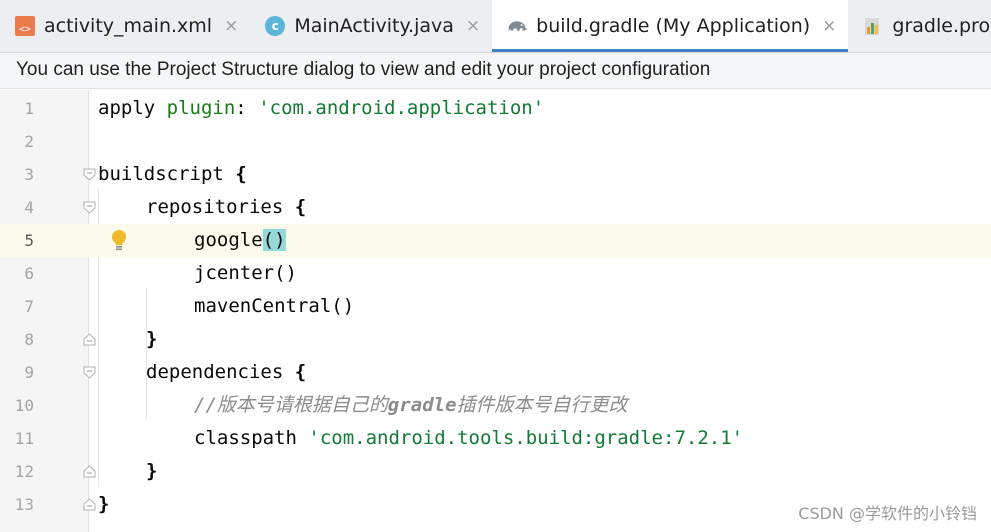  What do you see at coordinates (321, 108) in the screenshot?
I see `code-text: apply plugin: 'com.android.application'` at bounding box center [321, 108].